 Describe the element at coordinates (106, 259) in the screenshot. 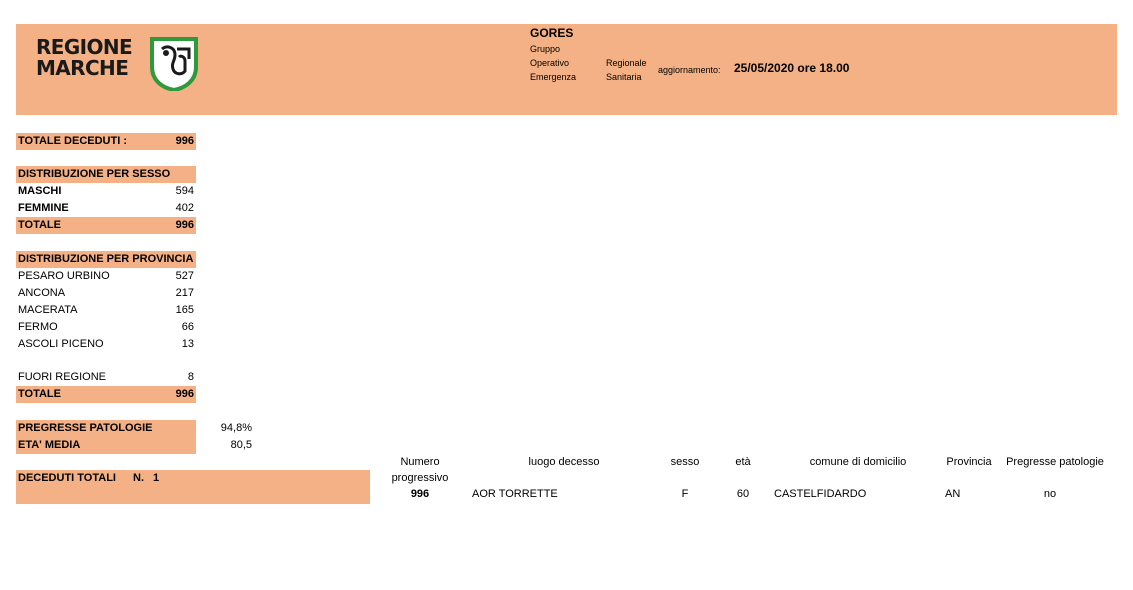

I see `provincia-title: DISTRIBUZIONE PER PROVINCIA` at that location.